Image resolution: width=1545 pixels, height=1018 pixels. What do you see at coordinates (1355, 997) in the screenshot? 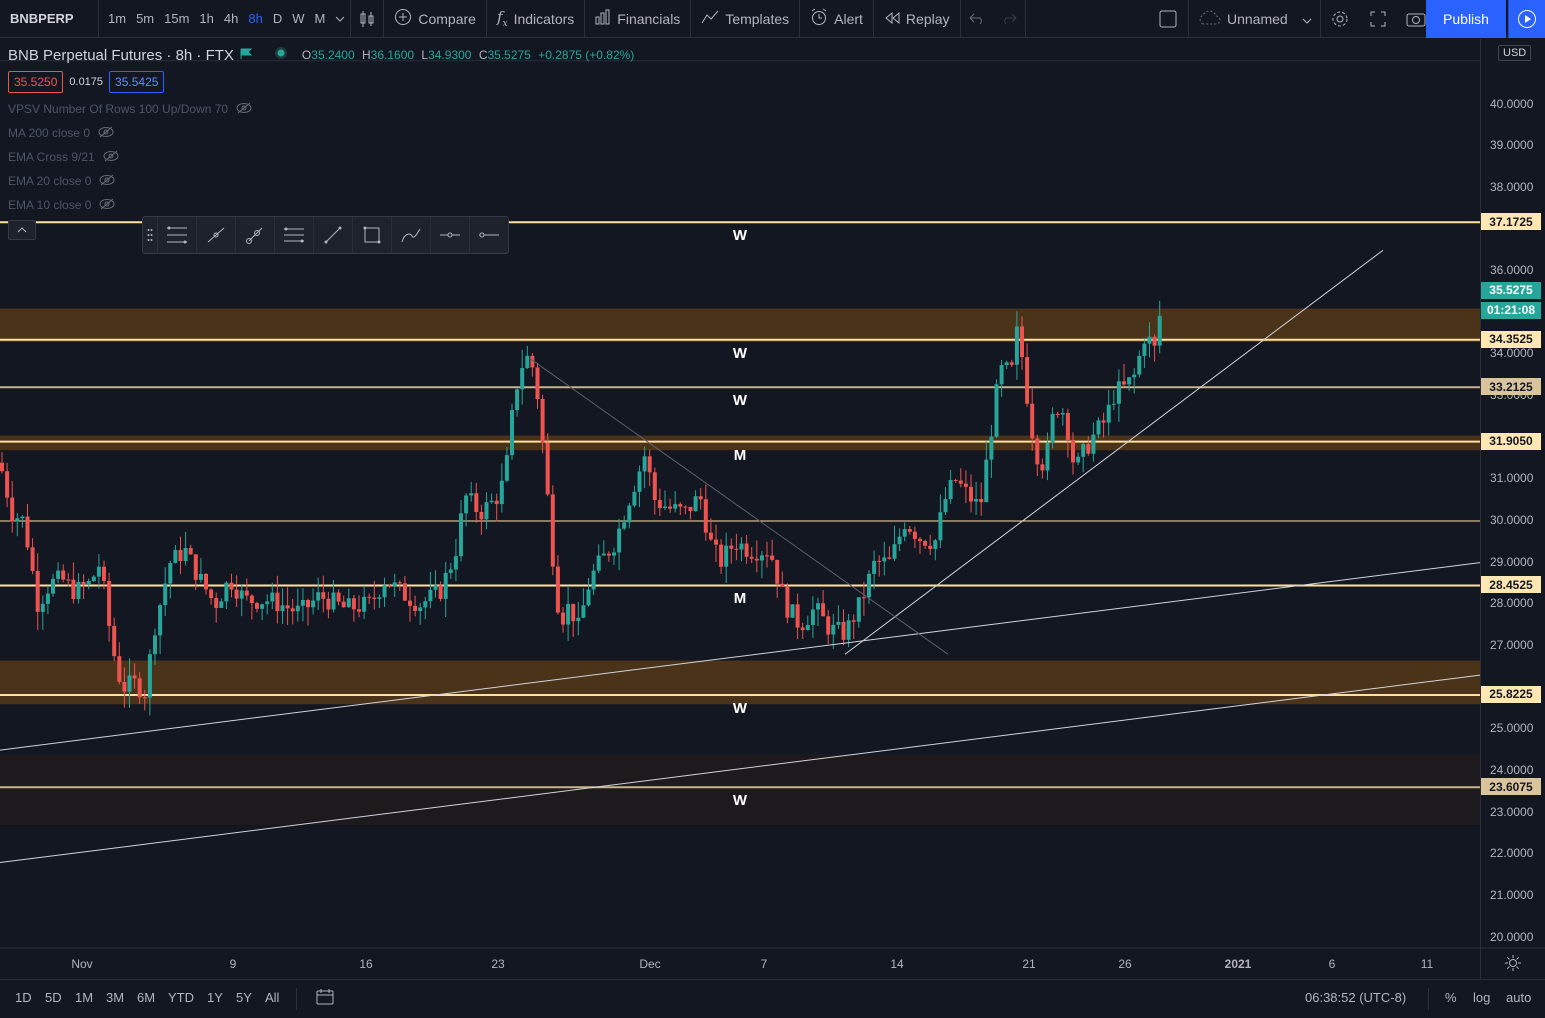
I see `clock-timezone: 06:38:52 (UTC-8)` at bounding box center [1355, 997].